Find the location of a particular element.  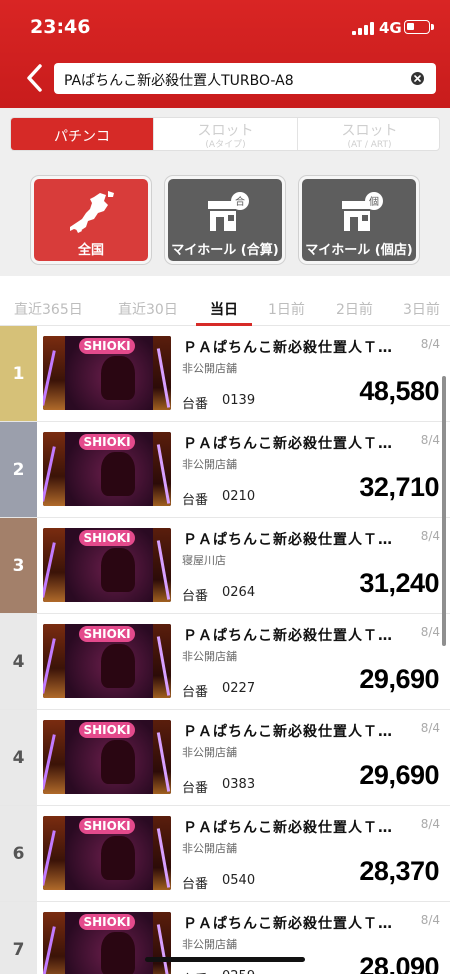

tab-label: パチンコ is located at coordinates (82, 137).